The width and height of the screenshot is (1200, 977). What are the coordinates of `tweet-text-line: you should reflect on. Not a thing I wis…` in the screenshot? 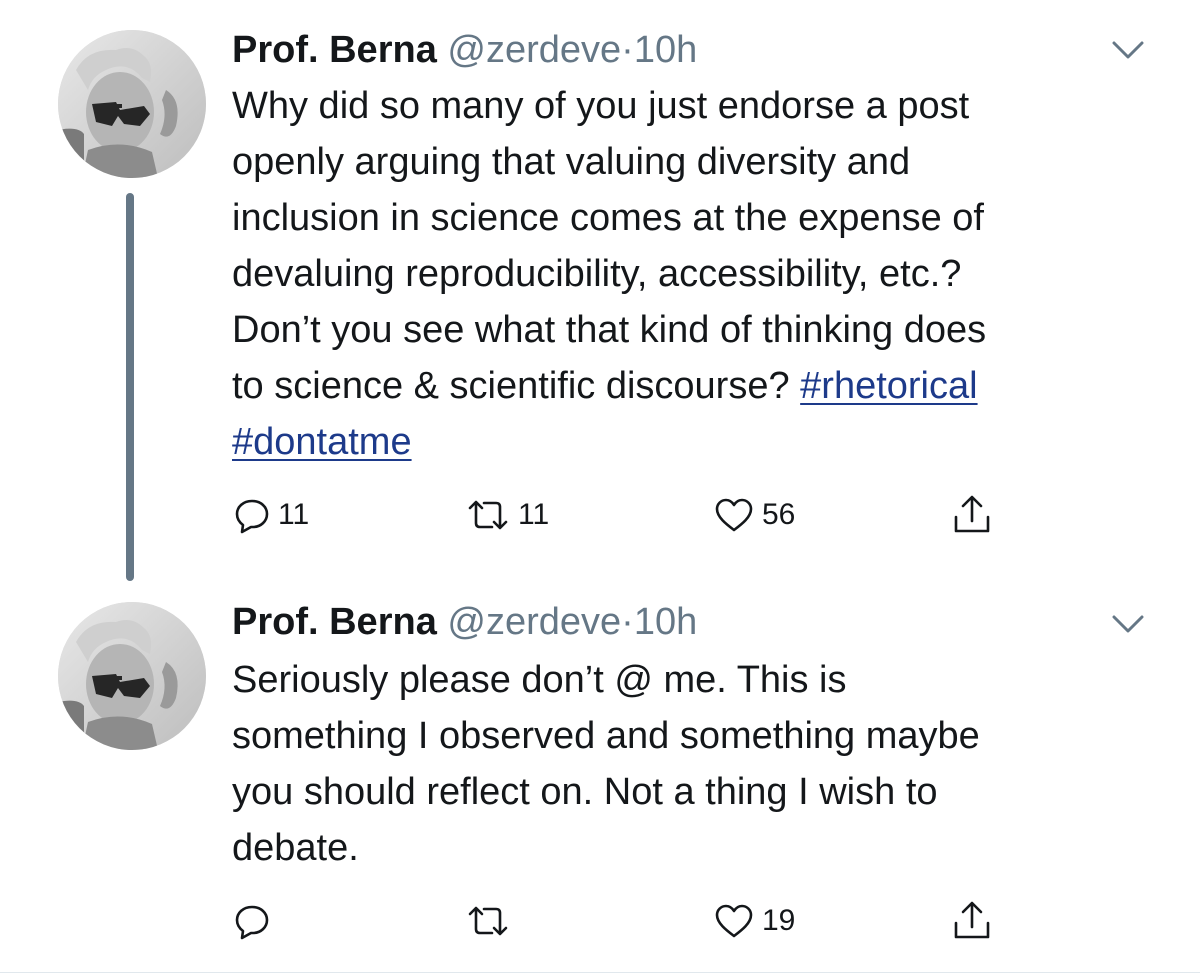 It's located at (585, 792).